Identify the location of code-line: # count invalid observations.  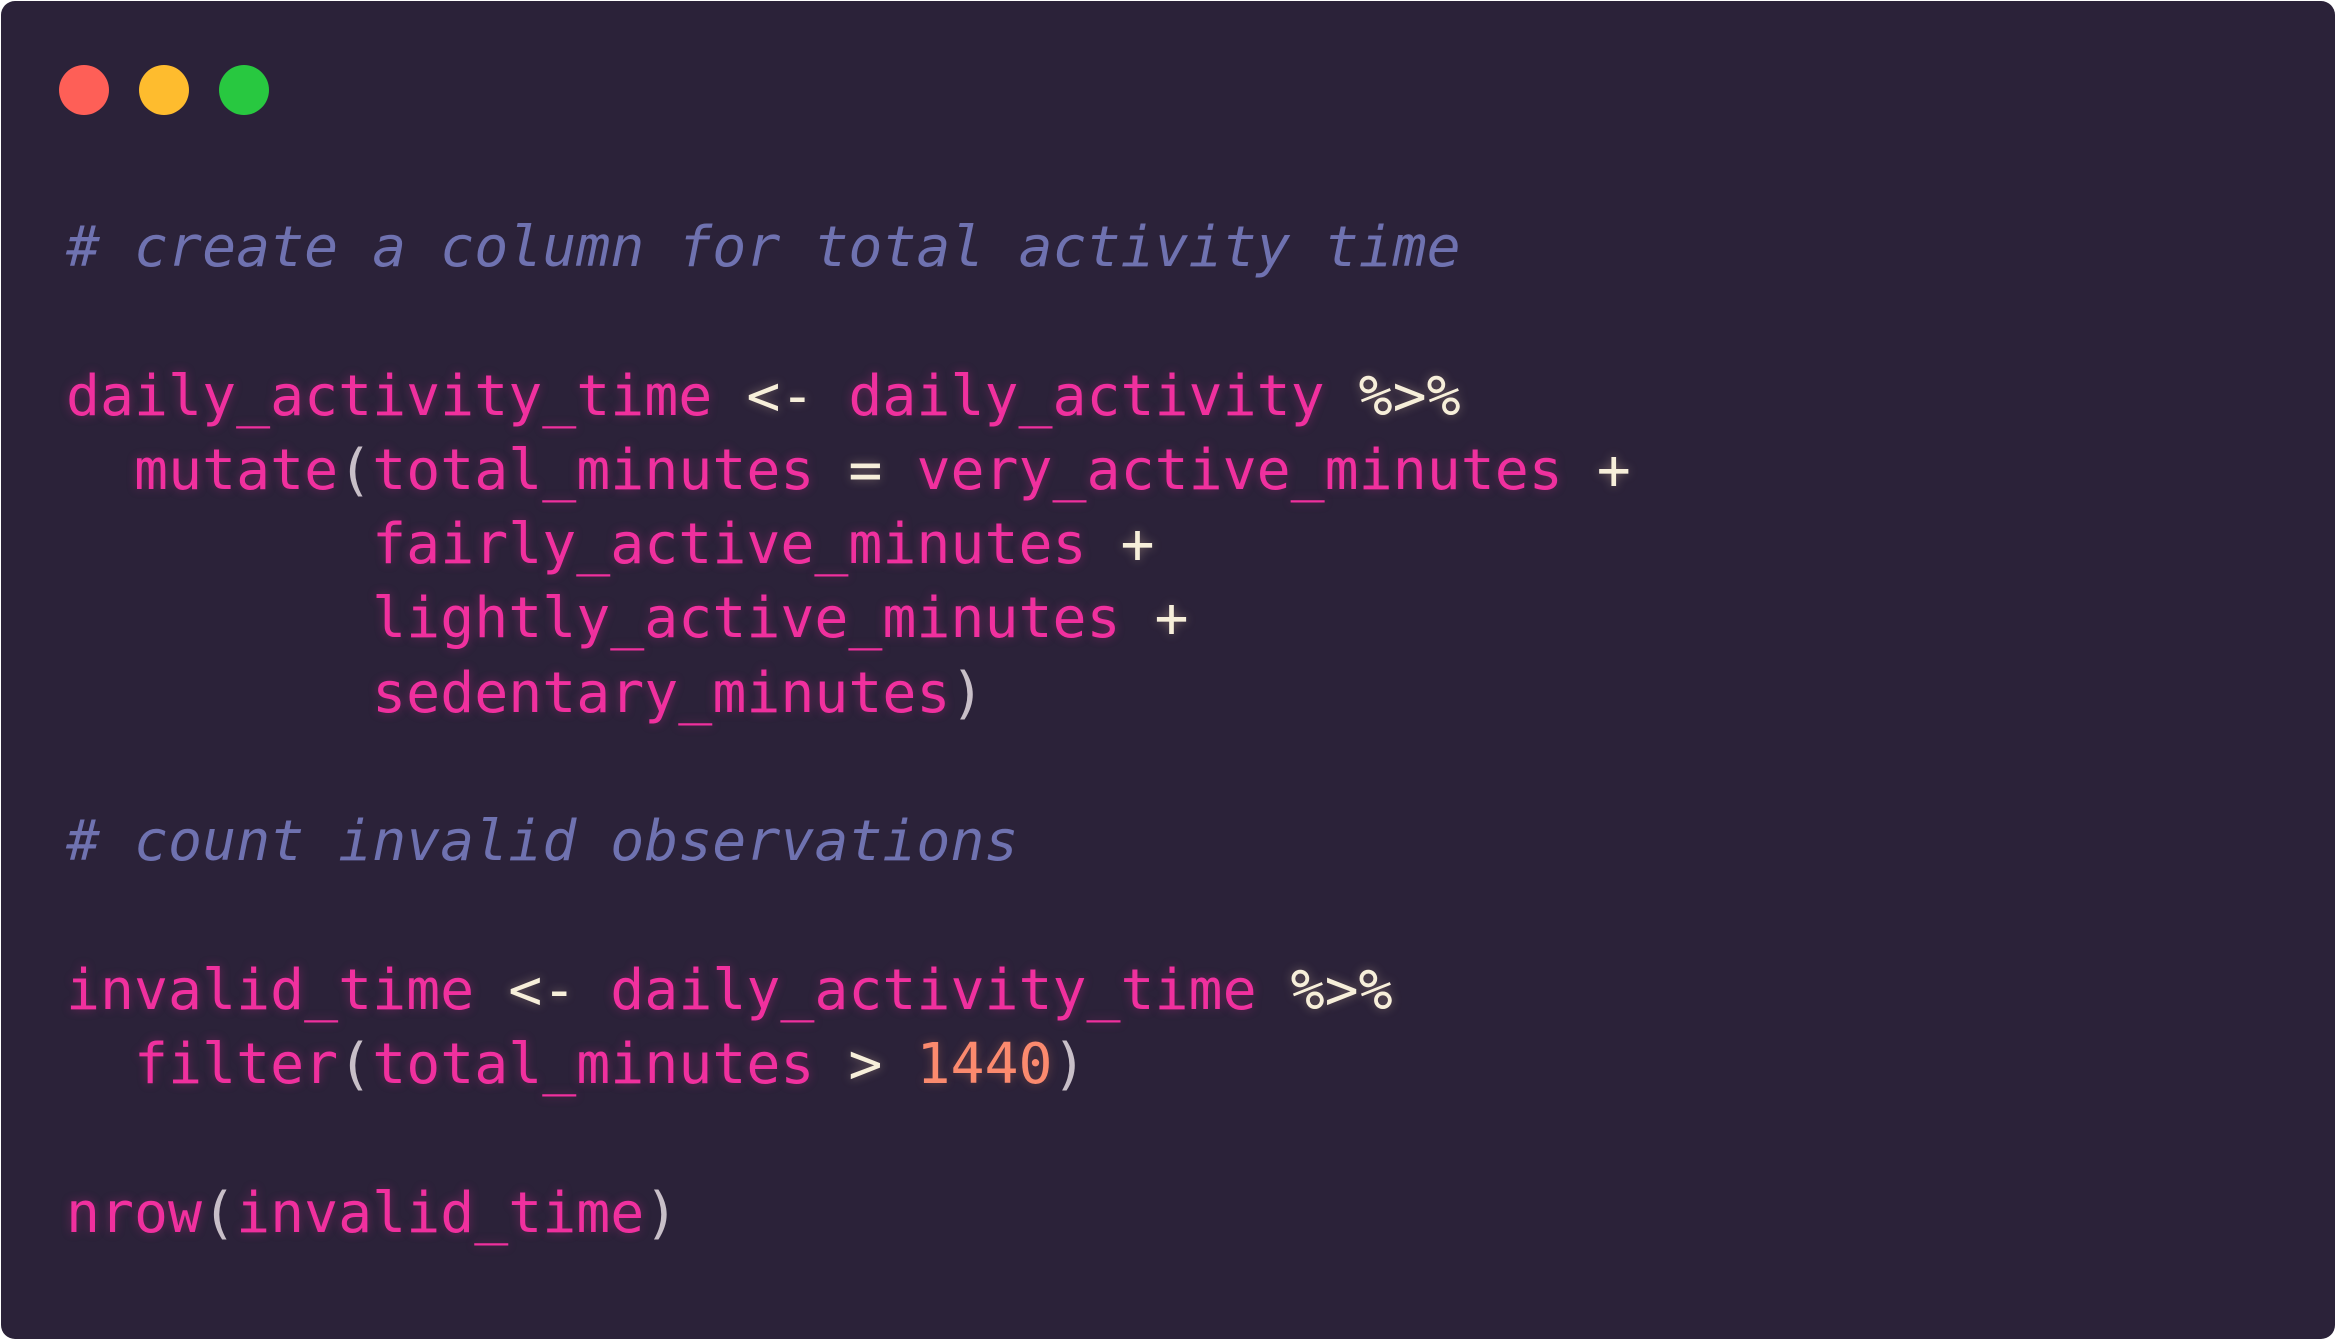
(848, 842).